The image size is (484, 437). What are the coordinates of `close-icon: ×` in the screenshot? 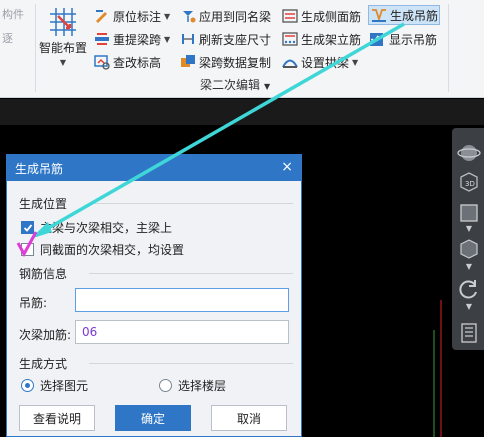 It's located at (287, 167).